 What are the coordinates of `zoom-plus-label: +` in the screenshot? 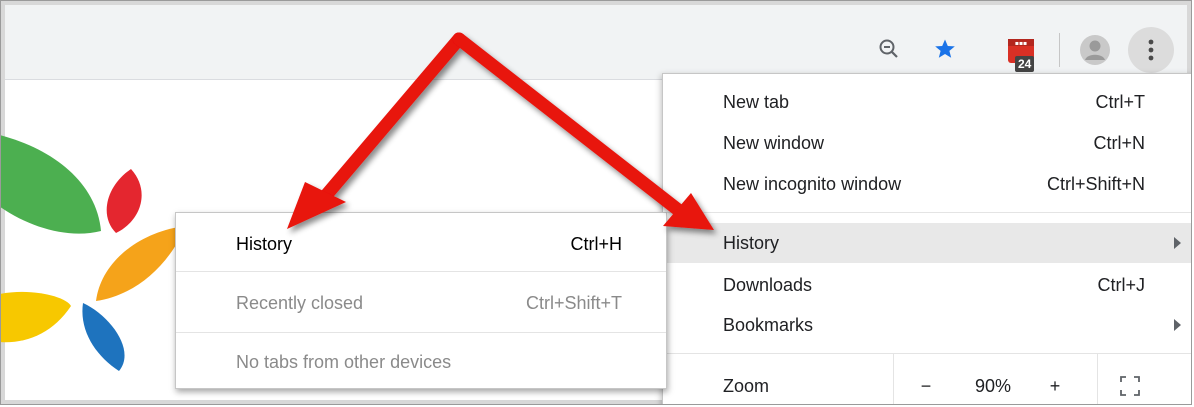 It's located at (1055, 385).